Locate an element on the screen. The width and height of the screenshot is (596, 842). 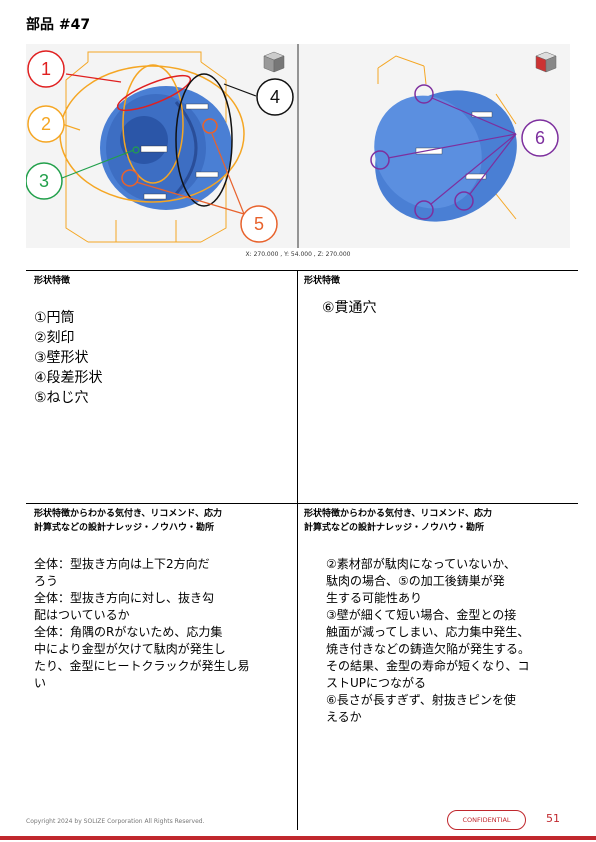
coordinate-readout: X: 270.000 , Y: 54.000 , Z: 270.000 is located at coordinates (298, 254).